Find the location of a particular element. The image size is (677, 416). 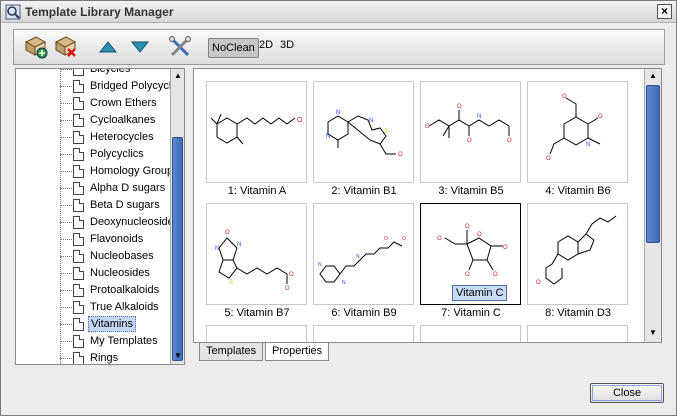

vitamin-b6-structure-icon: O O N O is located at coordinates (574, 128).